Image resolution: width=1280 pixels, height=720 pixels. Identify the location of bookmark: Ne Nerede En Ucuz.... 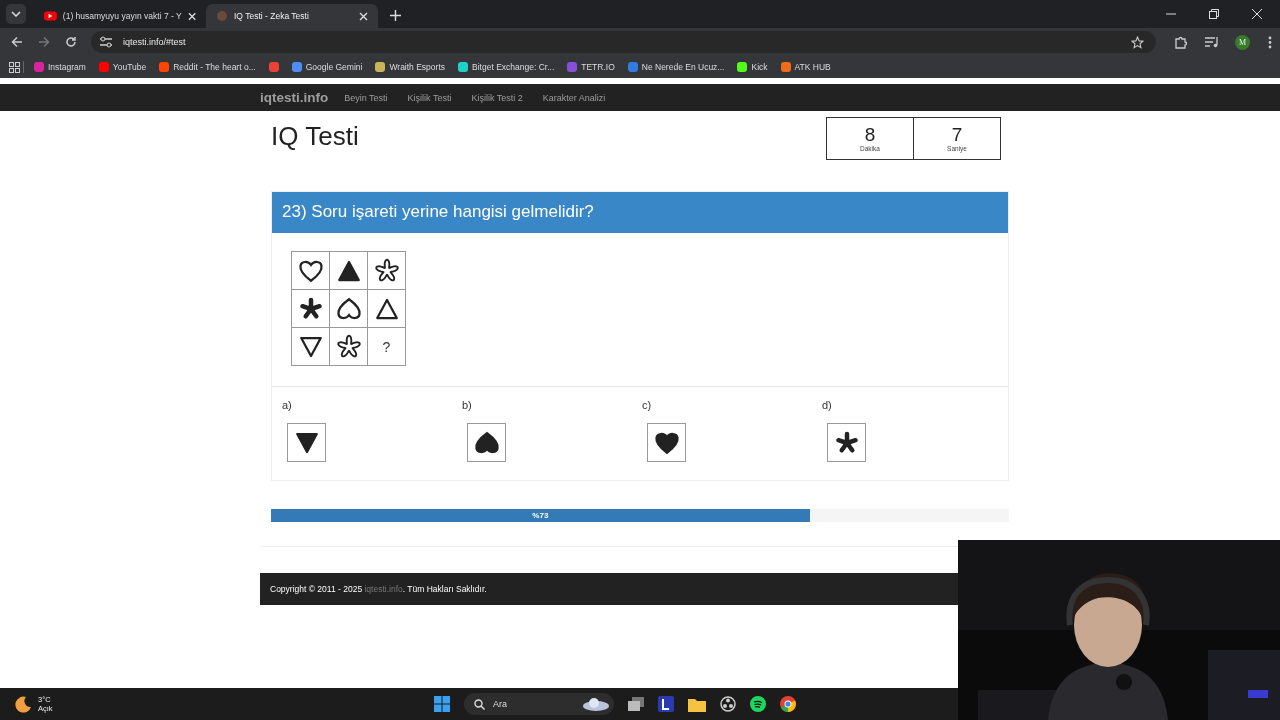
(676, 67).